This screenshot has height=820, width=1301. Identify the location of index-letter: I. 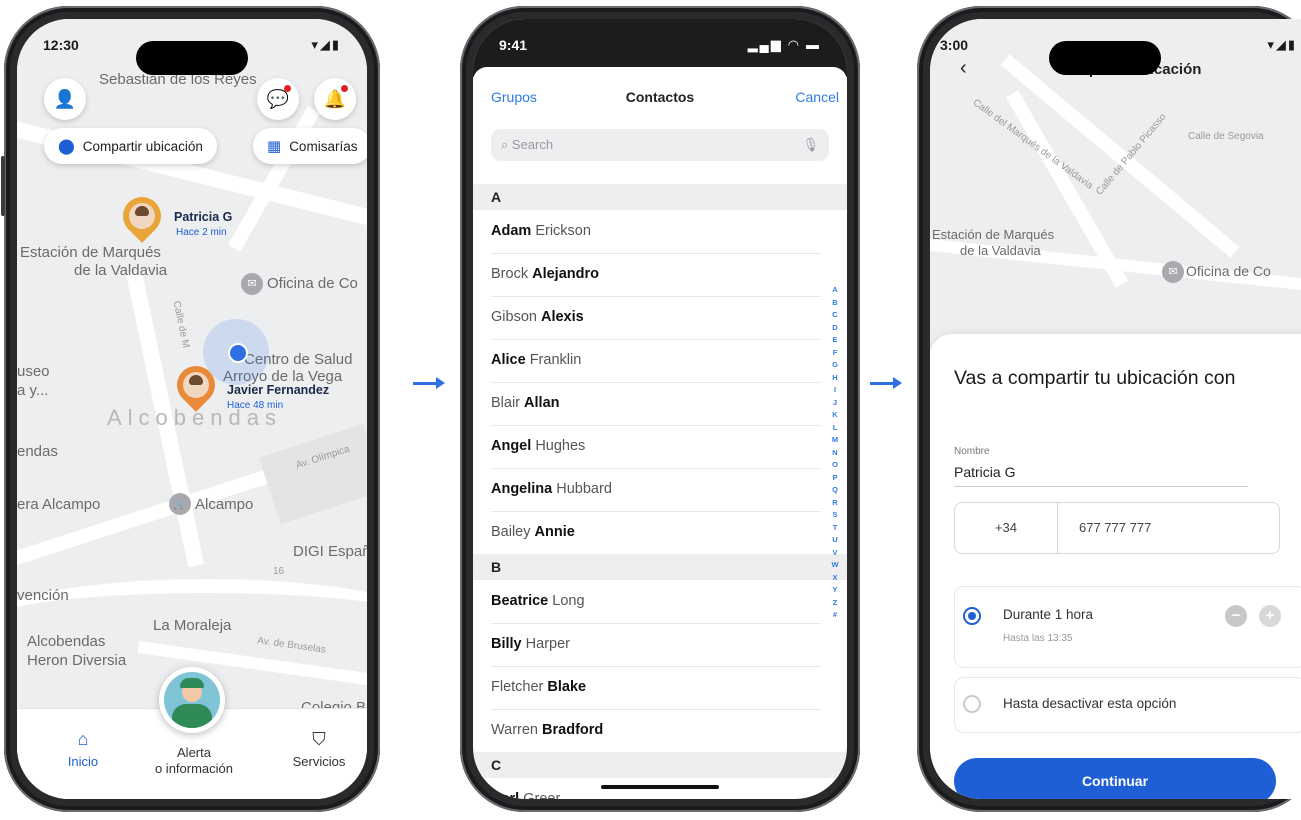
(835, 390).